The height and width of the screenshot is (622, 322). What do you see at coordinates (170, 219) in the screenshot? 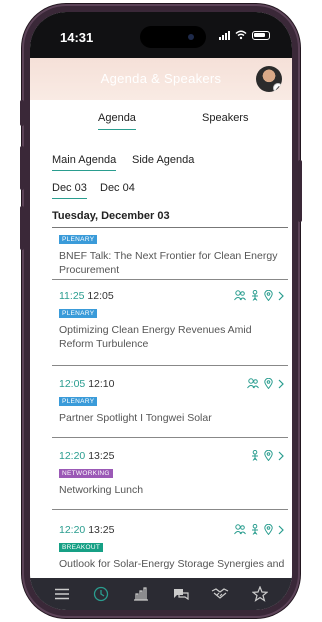
I see `day-header: Tuesday, December 03` at bounding box center [170, 219].